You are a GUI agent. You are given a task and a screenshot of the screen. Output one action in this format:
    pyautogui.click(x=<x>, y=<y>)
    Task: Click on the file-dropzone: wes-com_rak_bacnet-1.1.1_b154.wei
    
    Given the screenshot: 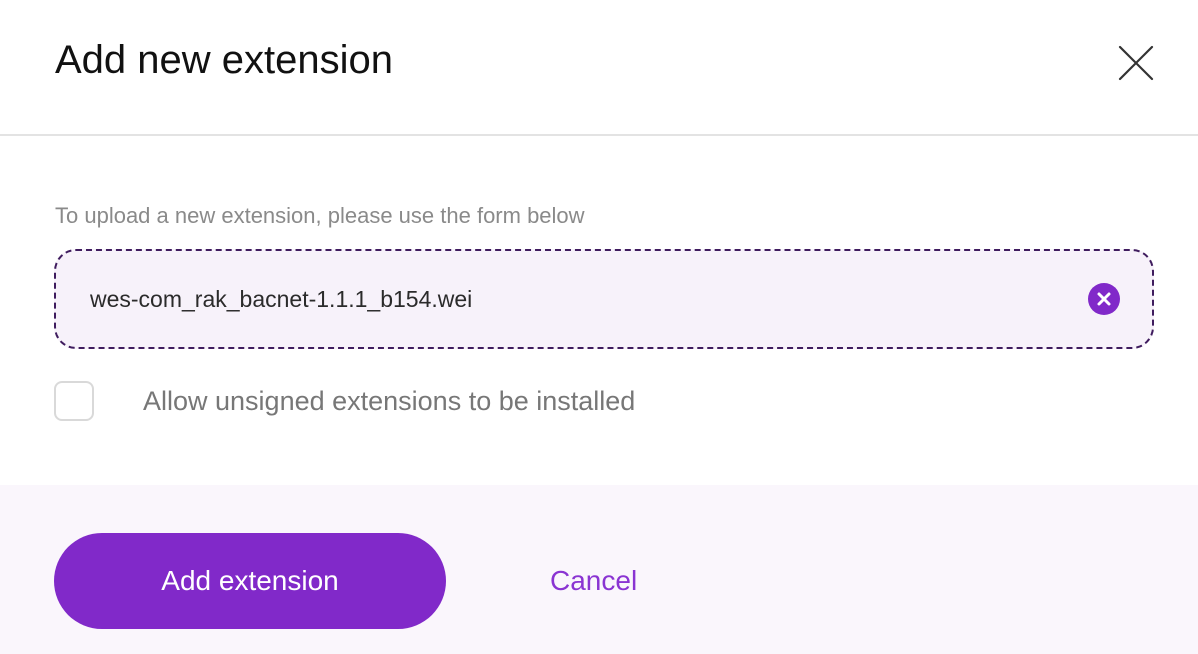 What is the action you would take?
    pyautogui.click(x=604, y=299)
    